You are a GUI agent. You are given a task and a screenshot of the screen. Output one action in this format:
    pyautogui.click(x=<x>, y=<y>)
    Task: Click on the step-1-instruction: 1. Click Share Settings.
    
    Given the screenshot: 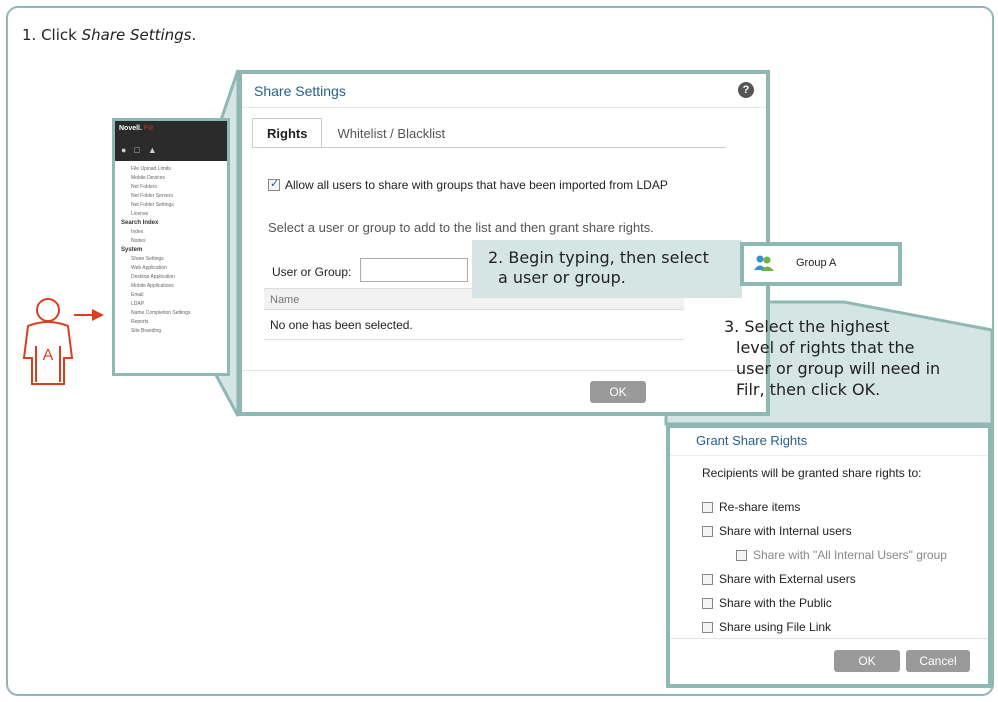 What is the action you would take?
    pyautogui.click(x=109, y=35)
    